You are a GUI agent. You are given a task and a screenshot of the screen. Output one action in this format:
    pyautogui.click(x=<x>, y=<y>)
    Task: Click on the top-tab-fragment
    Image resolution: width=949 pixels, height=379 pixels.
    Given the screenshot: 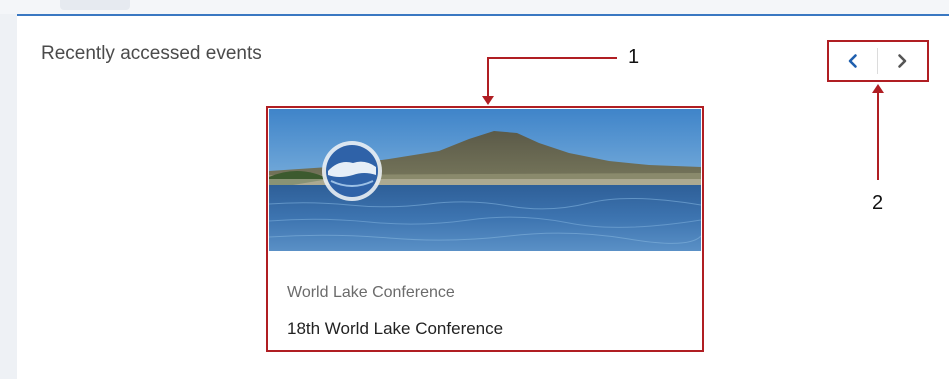 What is the action you would take?
    pyautogui.click(x=95, y=5)
    